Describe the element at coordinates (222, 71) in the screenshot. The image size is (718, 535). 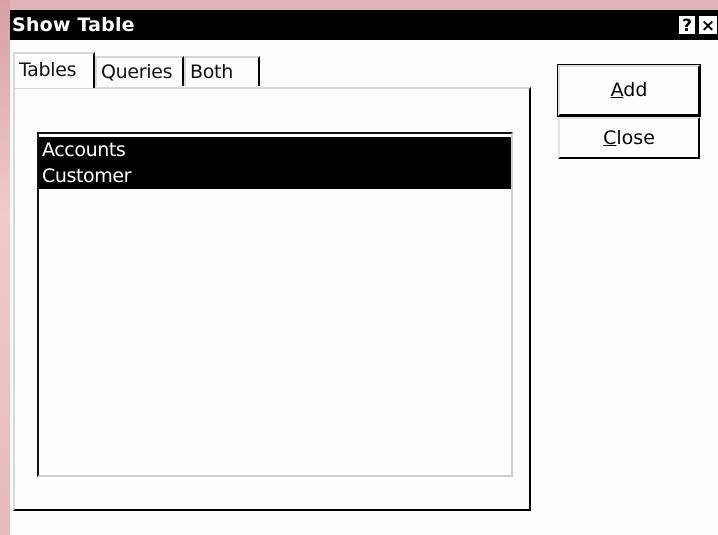
I see `tab-both: Both` at that location.